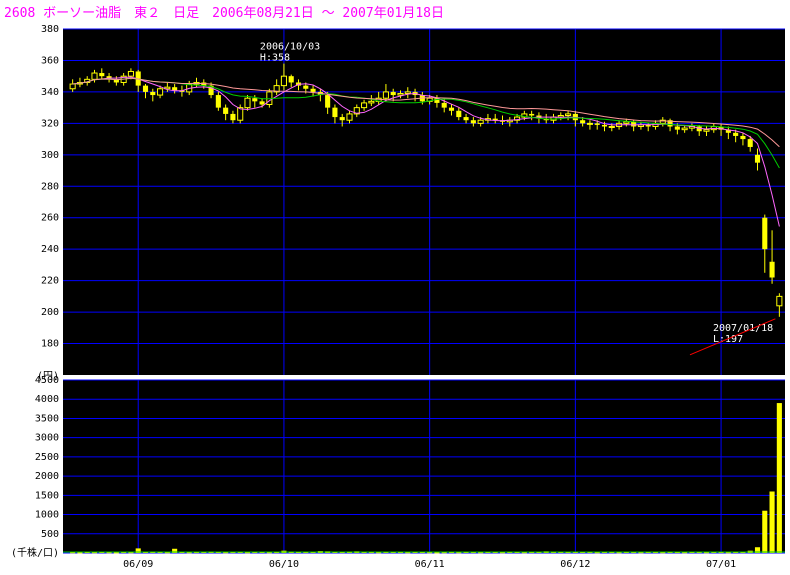  I want to click on price-tick-label: 180, so click(50, 344).